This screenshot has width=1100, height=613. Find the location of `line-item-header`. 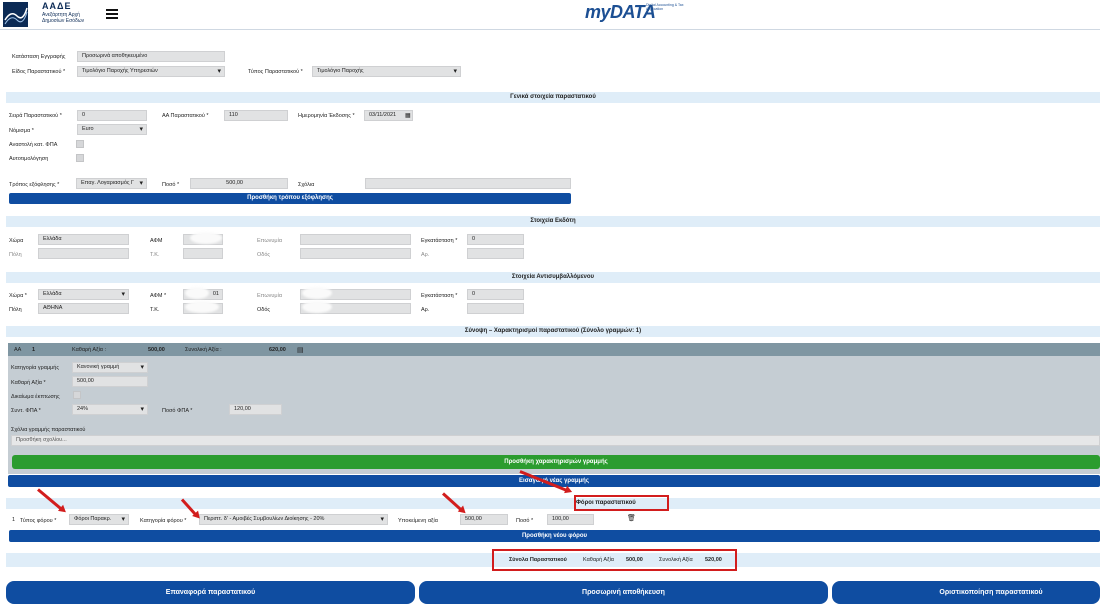

line-item-header is located at coordinates (554, 349).